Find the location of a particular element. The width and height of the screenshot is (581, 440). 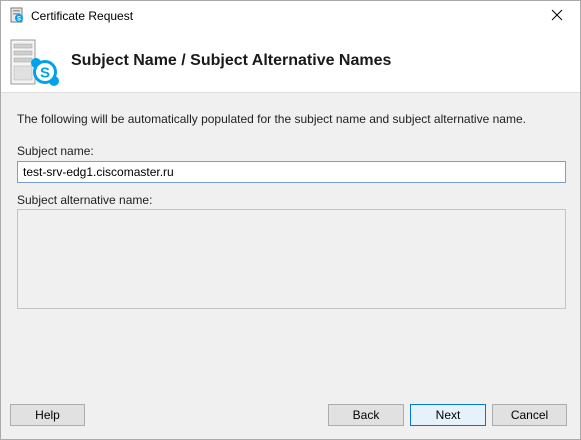

certificate-app-icon: S is located at coordinates (17, 15).